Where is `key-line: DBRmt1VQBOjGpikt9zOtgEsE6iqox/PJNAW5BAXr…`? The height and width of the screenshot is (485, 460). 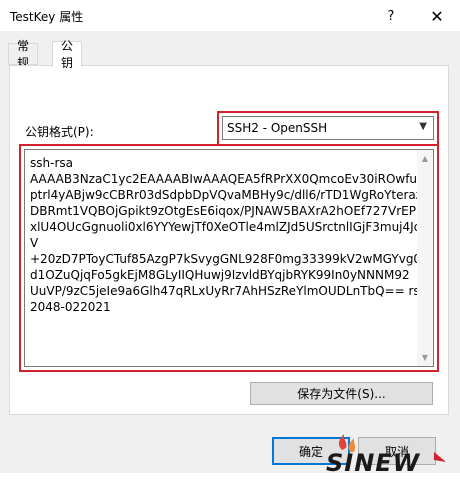 key-line: DBRmt1VQBOjGpikt9zOtgEsE6iqox/PJNAW5BAXr… is located at coordinates (223, 211).